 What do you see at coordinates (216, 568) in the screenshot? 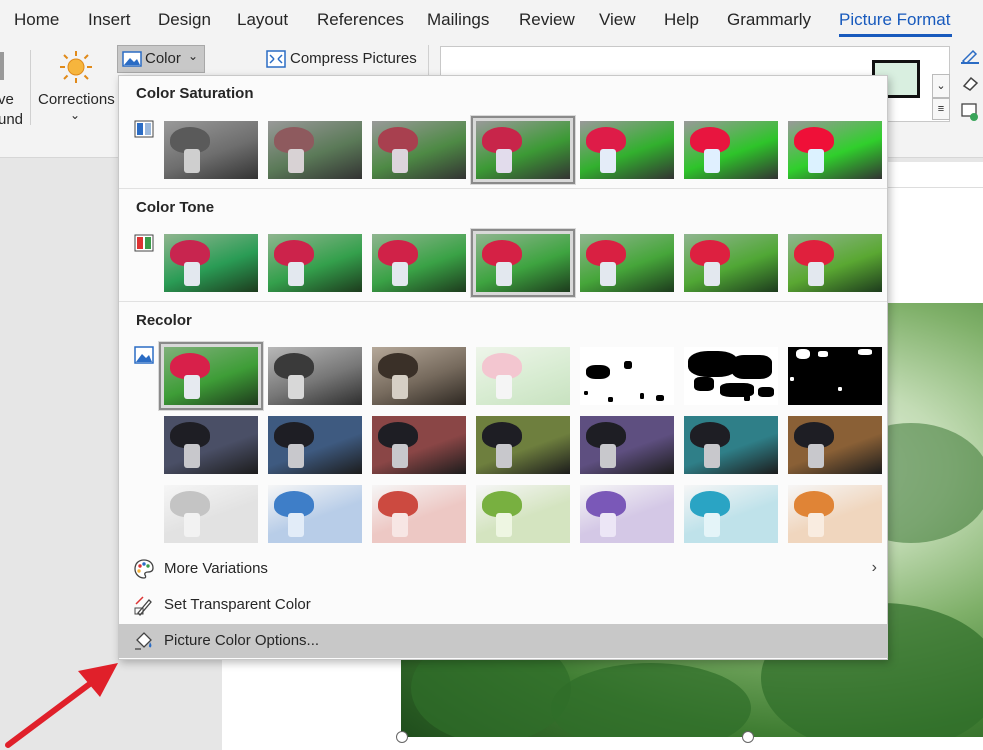
I see `more-variations-label: More Variations` at bounding box center [216, 568].